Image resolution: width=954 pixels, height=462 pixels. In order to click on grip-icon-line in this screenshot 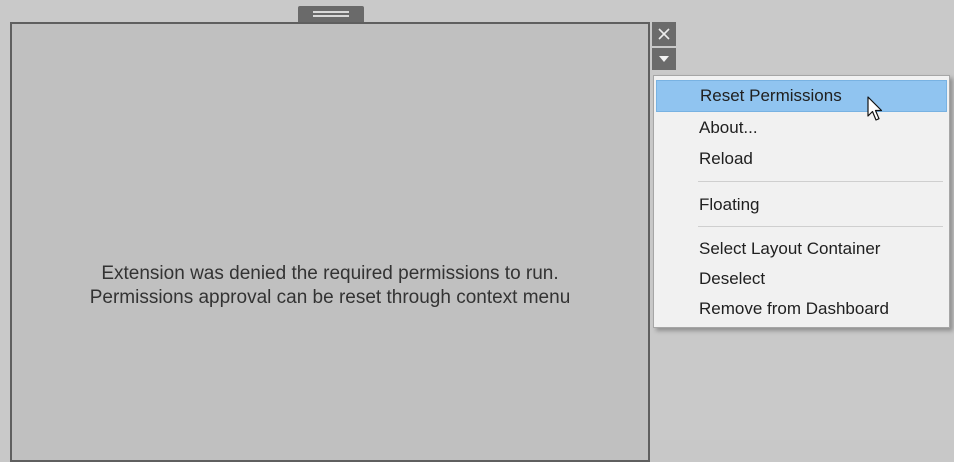, I will do `click(331, 16)`.